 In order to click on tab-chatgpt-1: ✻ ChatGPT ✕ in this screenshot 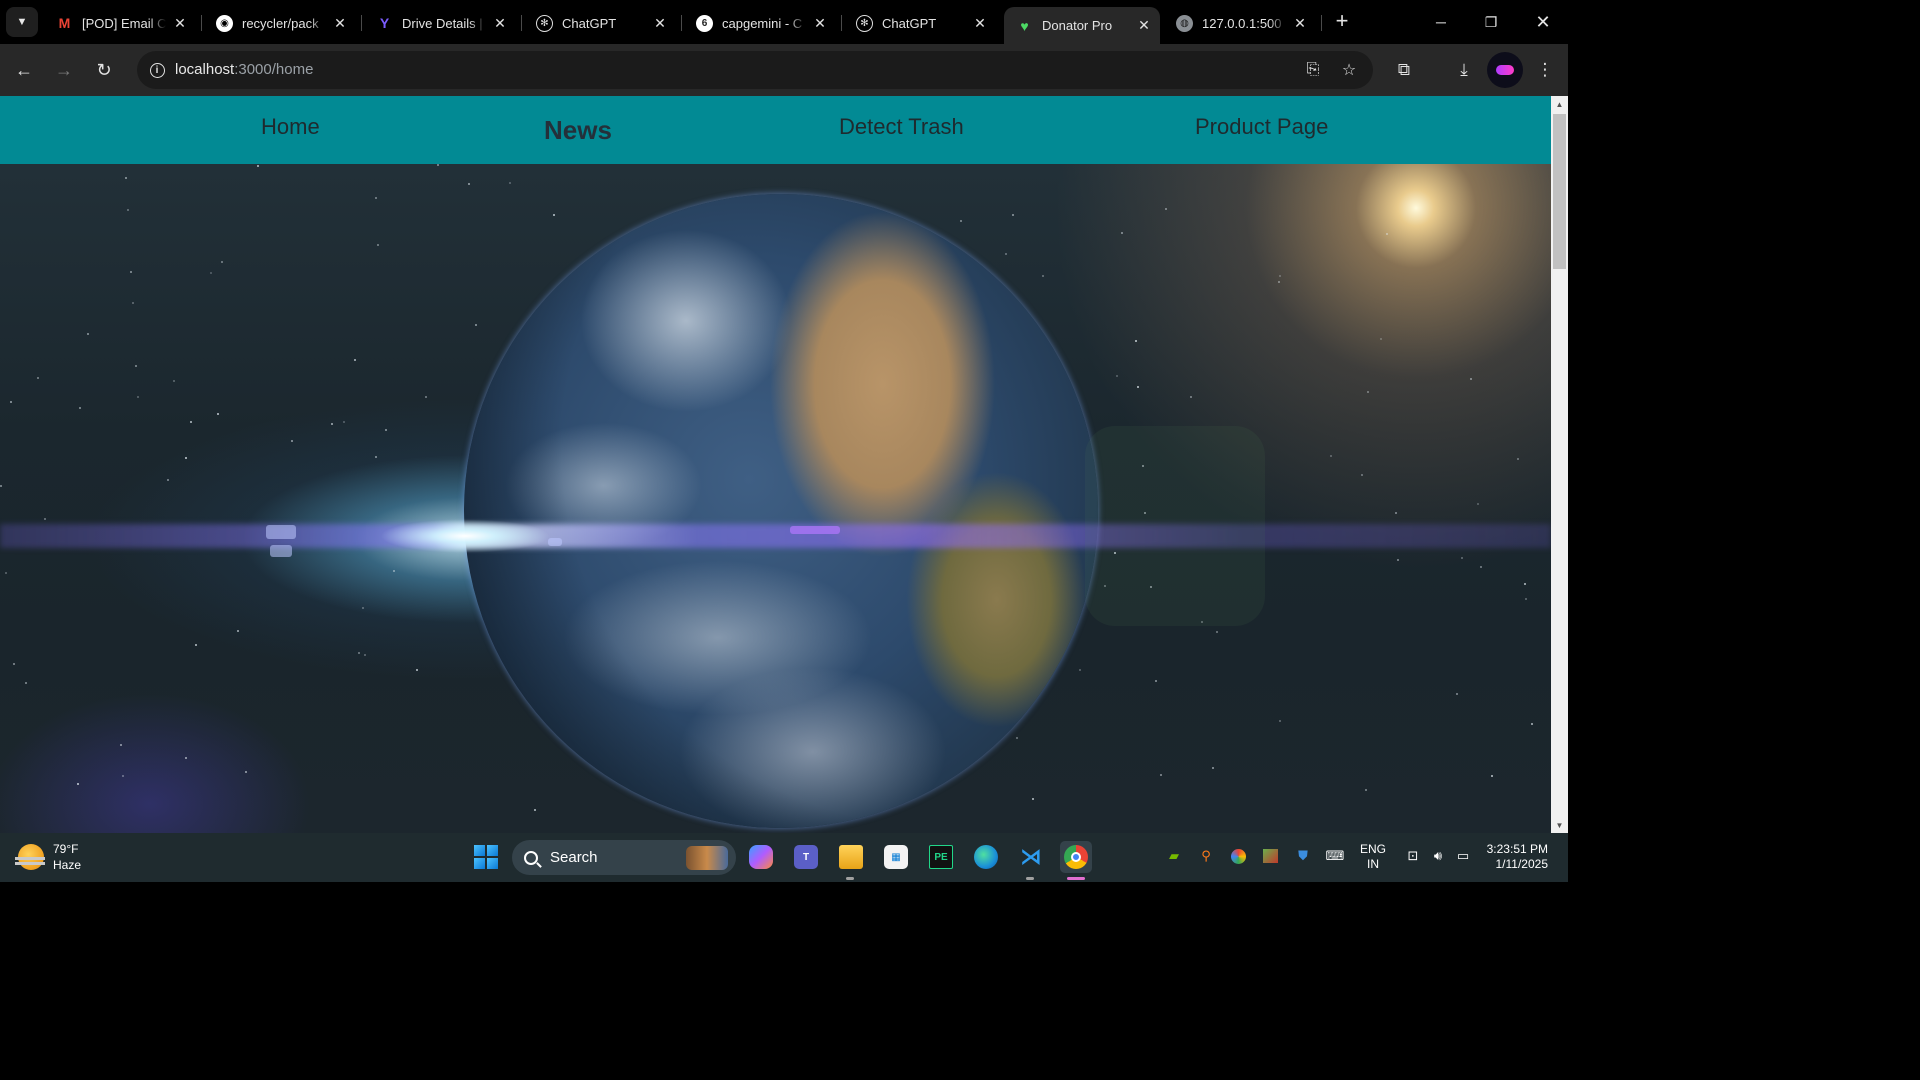, I will do `click(600, 23)`.